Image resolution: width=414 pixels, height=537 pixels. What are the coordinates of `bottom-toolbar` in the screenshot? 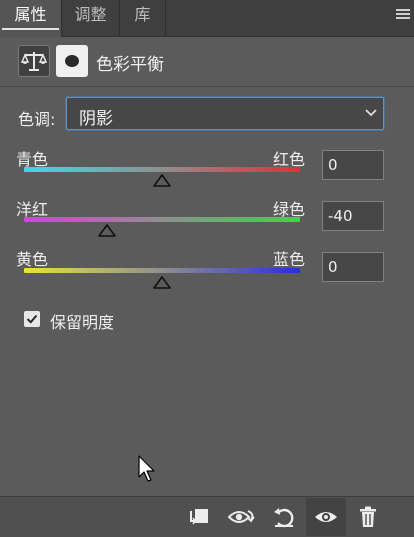 It's located at (207, 516).